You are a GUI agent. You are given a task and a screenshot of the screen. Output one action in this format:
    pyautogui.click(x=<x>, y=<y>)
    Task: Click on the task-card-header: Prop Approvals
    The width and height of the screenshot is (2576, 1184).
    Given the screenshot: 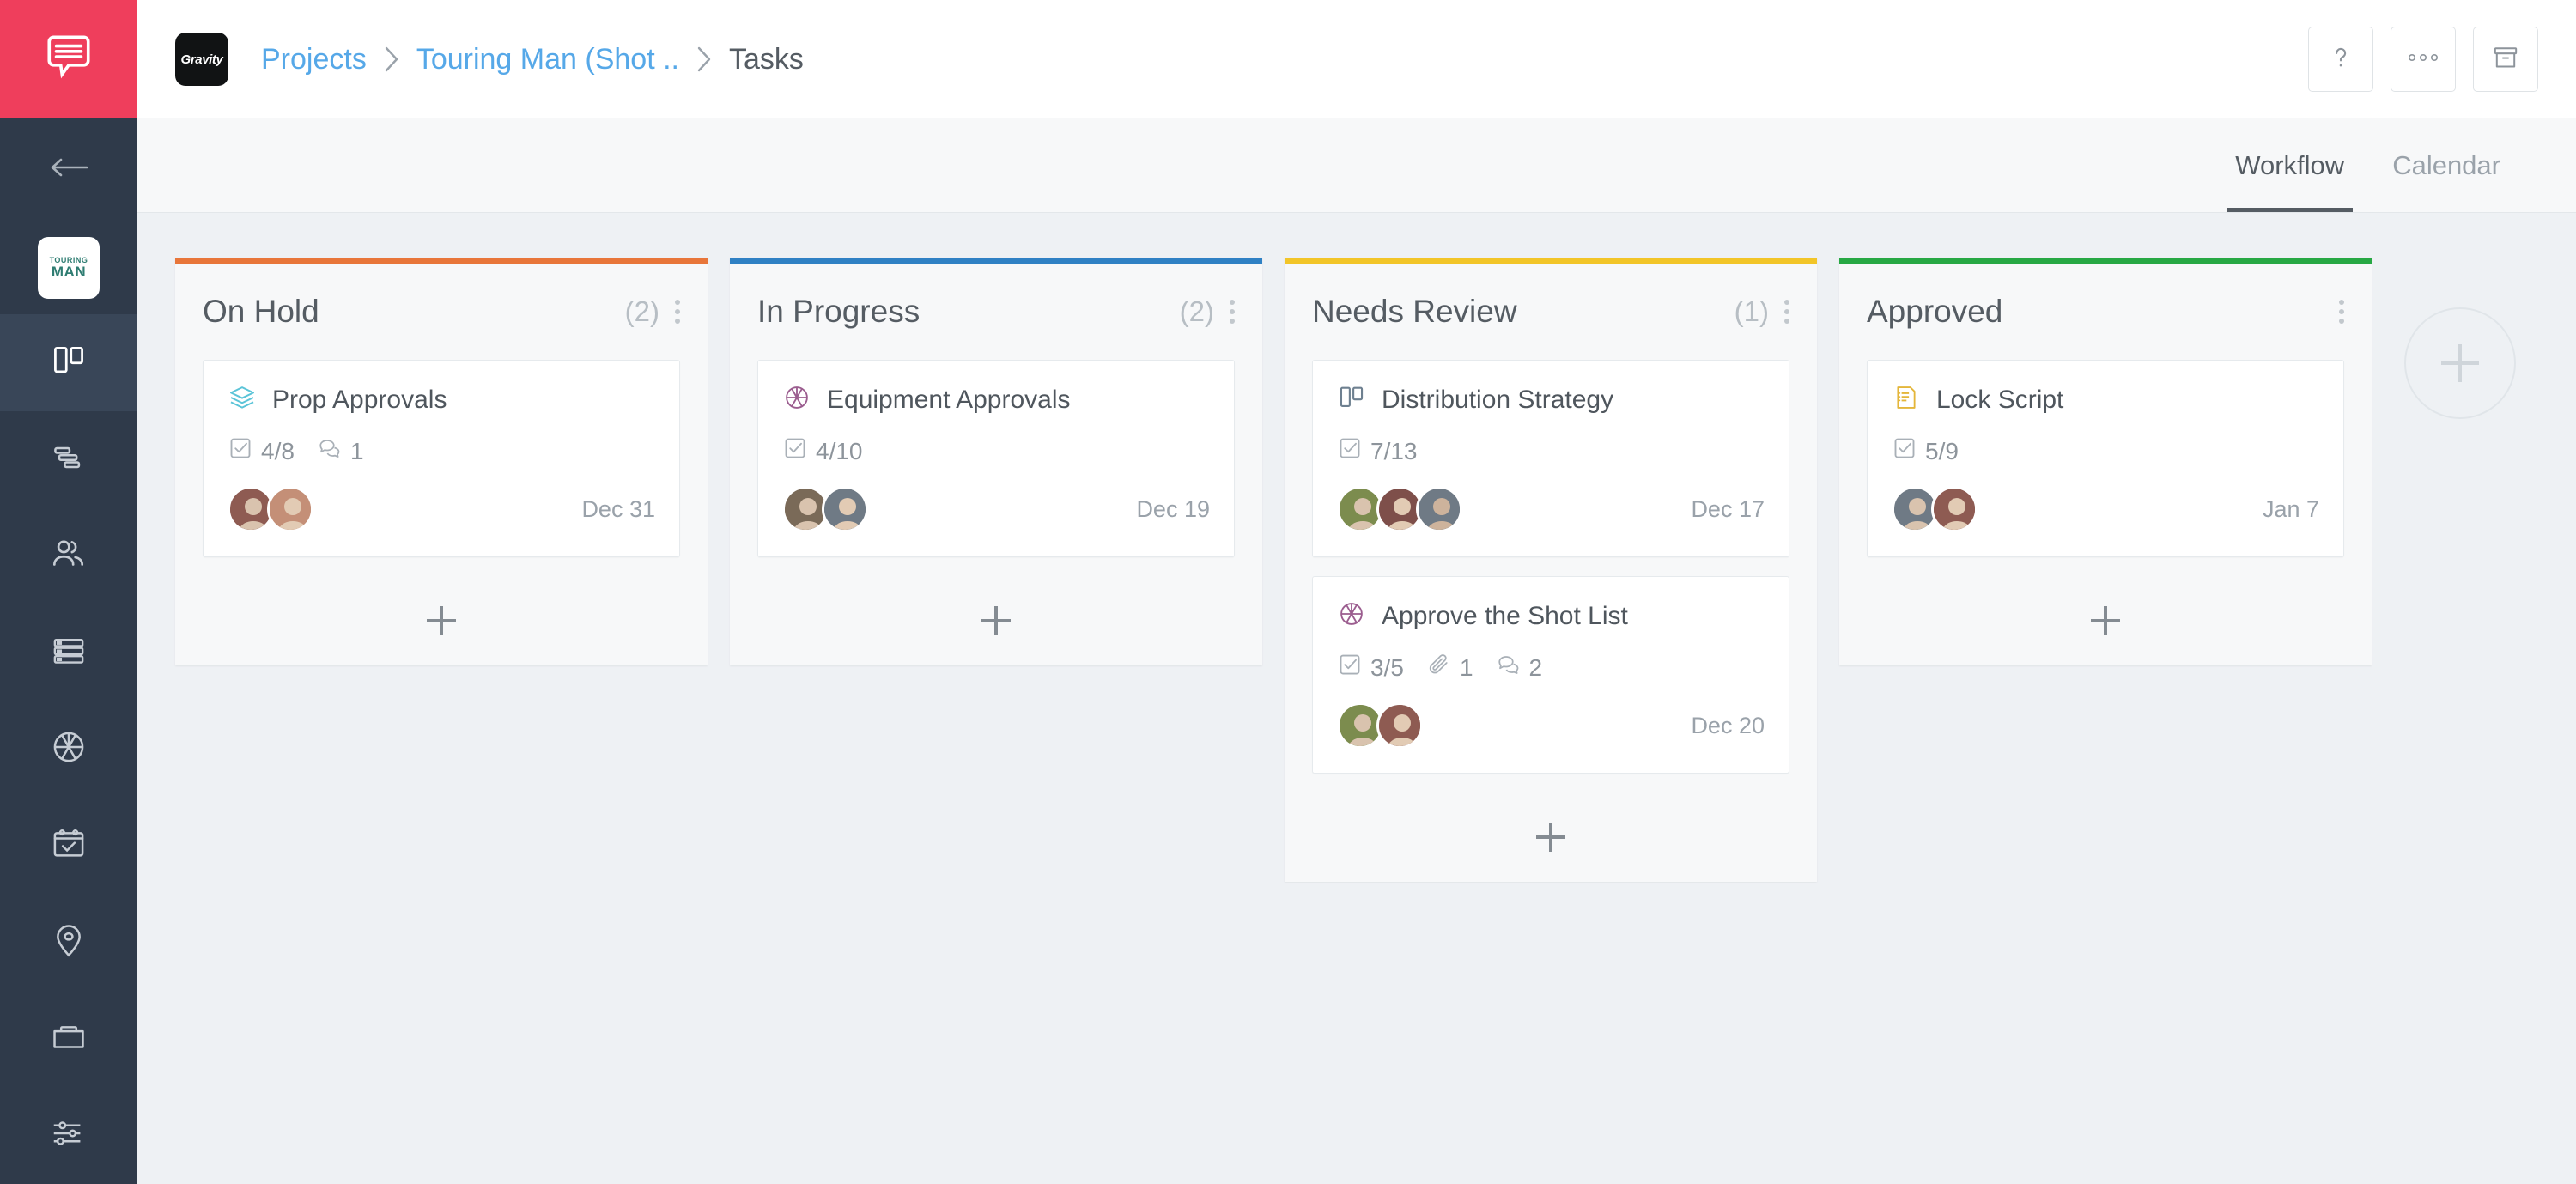 What is the action you would take?
    pyautogui.click(x=441, y=400)
    